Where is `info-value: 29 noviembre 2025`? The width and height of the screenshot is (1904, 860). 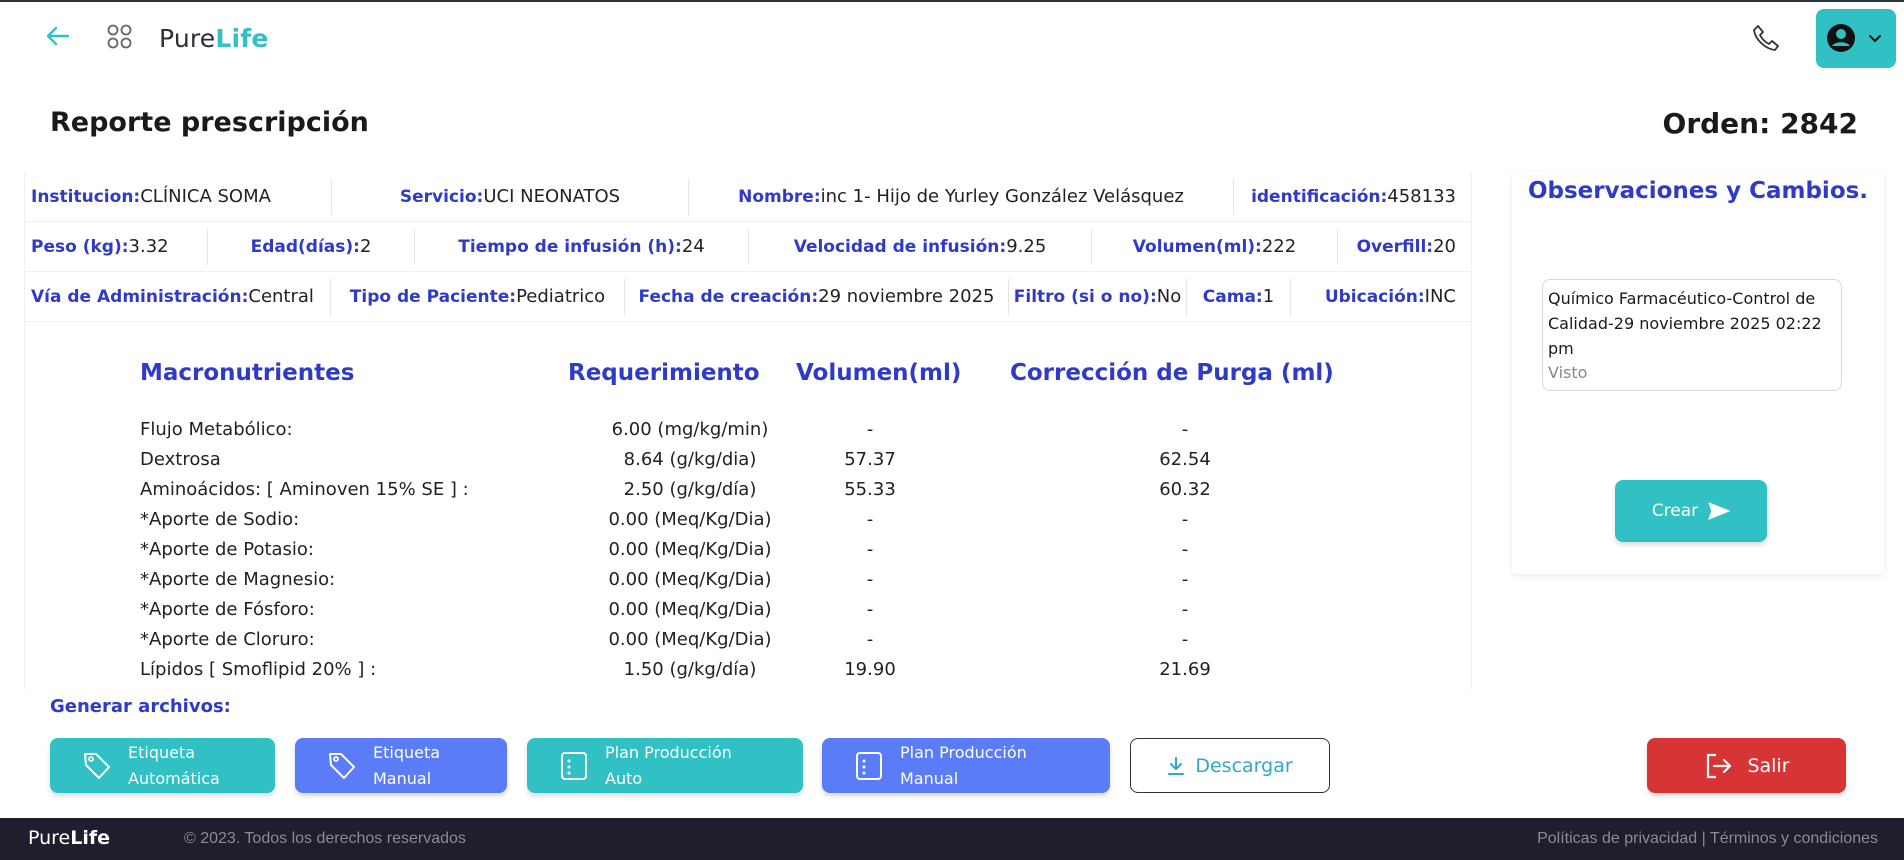
info-value: 29 noviembre 2025 is located at coordinates (906, 296).